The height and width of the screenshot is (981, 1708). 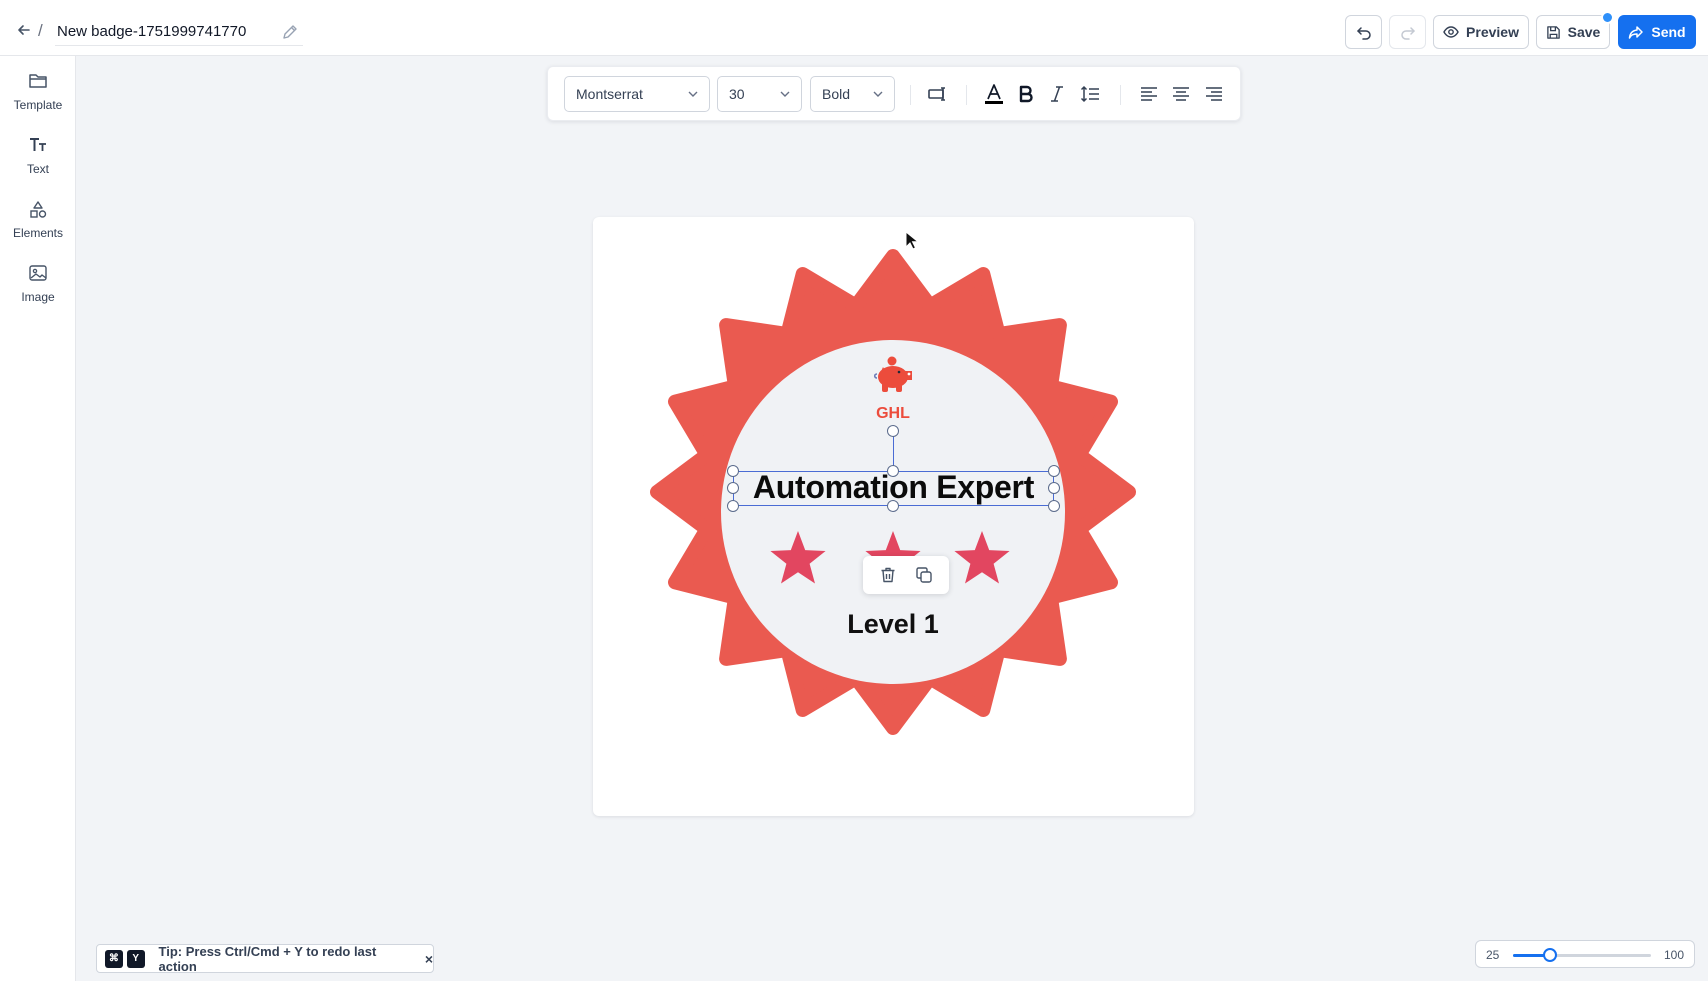 I want to click on sidebar-item-image: Image, so click(x=38, y=284).